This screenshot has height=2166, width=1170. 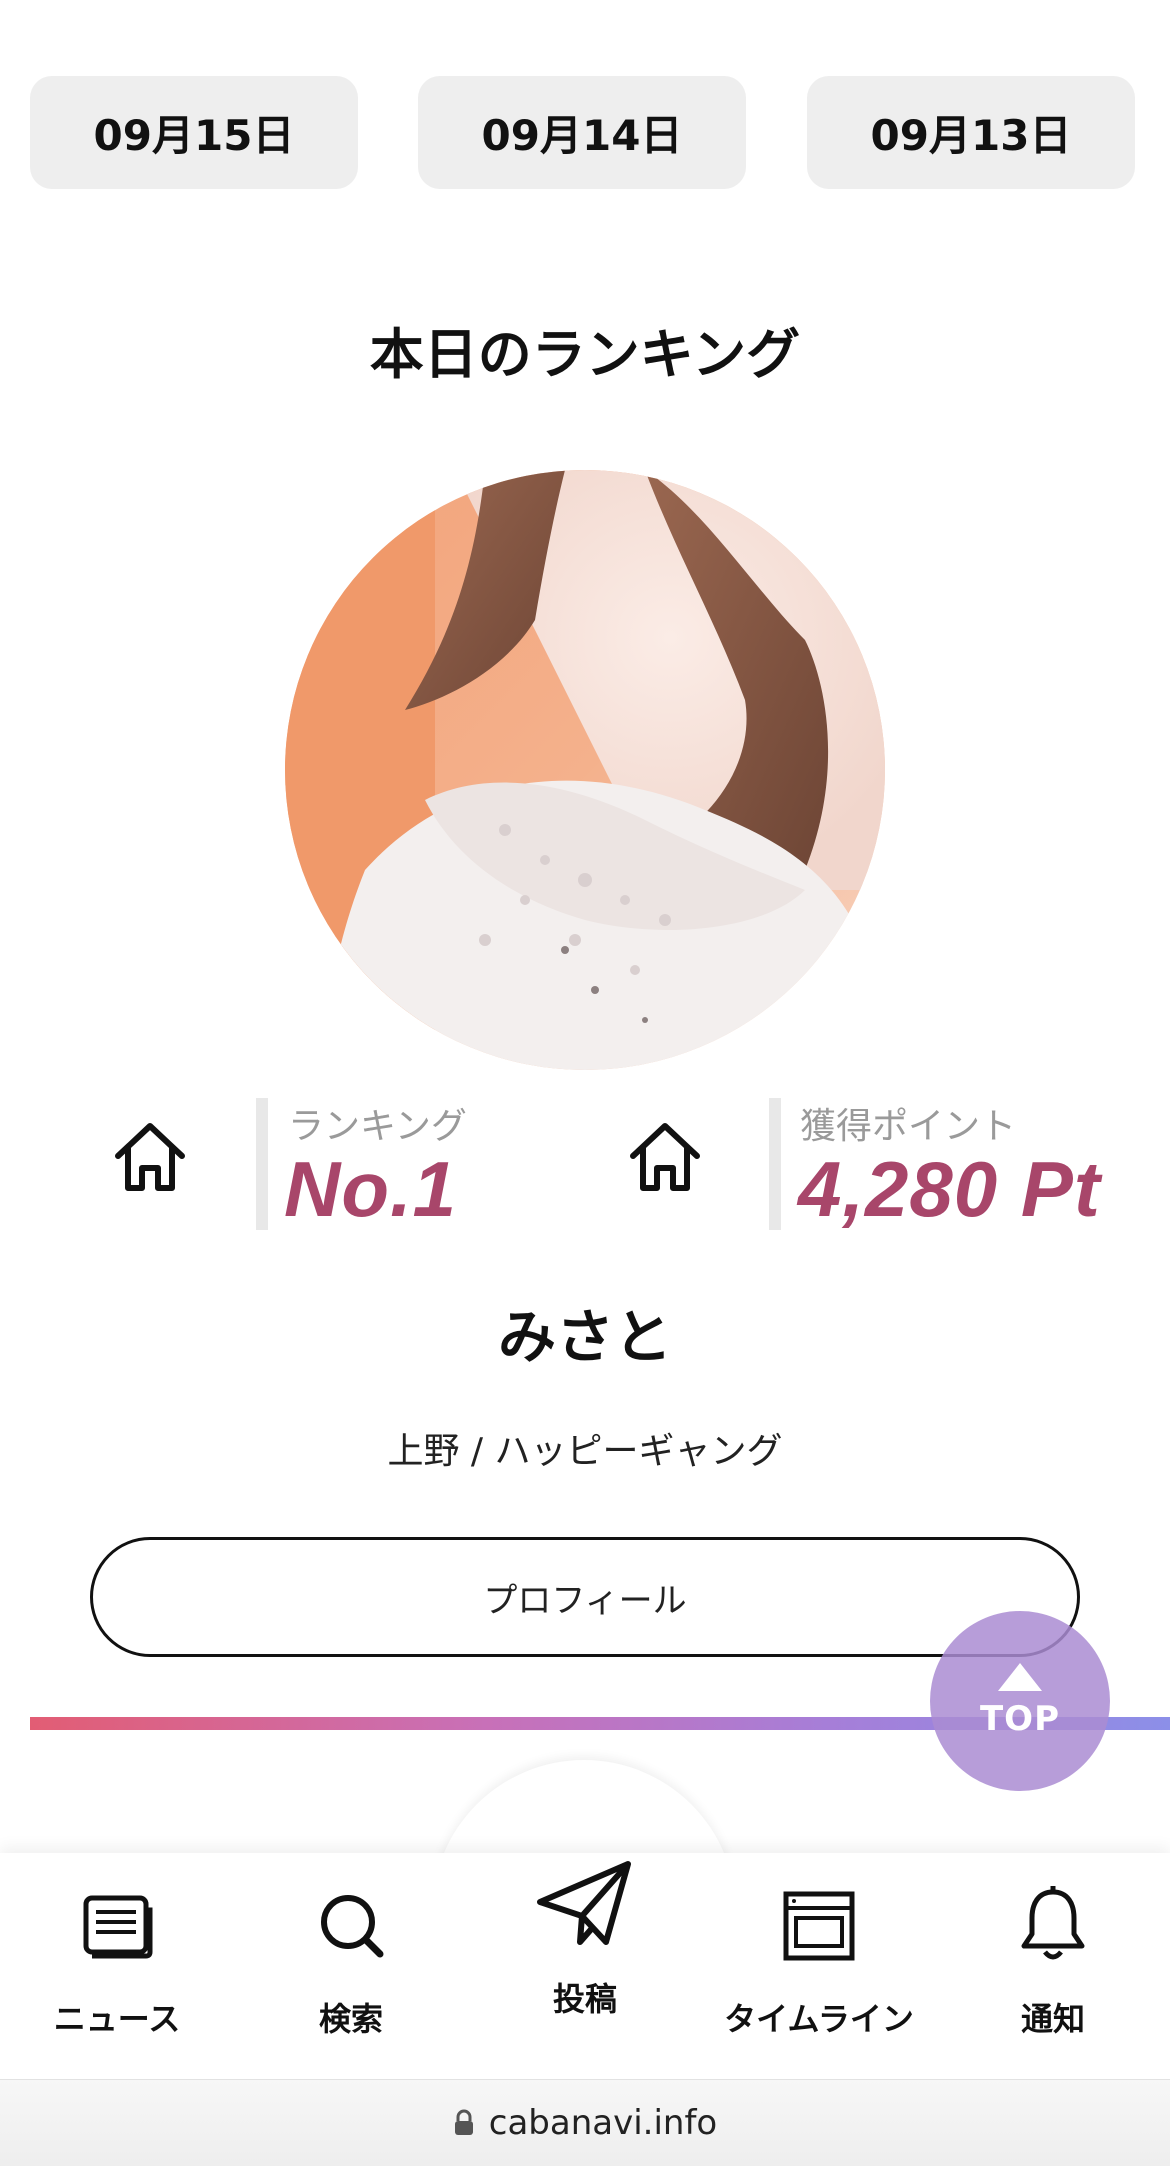 What do you see at coordinates (603, 2123) in the screenshot?
I see `url-text: cabanavi.info` at bounding box center [603, 2123].